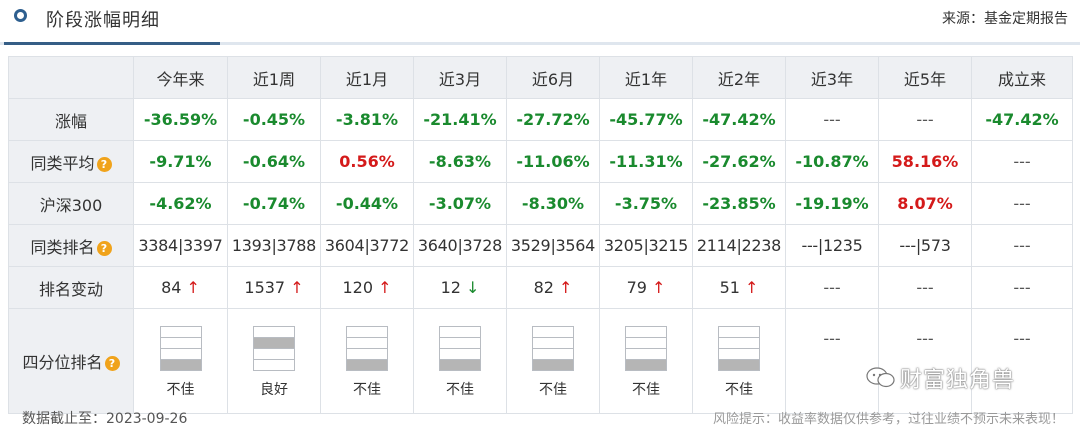  Describe the element at coordinates (739, 245) in the screenshot. I see `table-cell: 2114|2238` at that location.